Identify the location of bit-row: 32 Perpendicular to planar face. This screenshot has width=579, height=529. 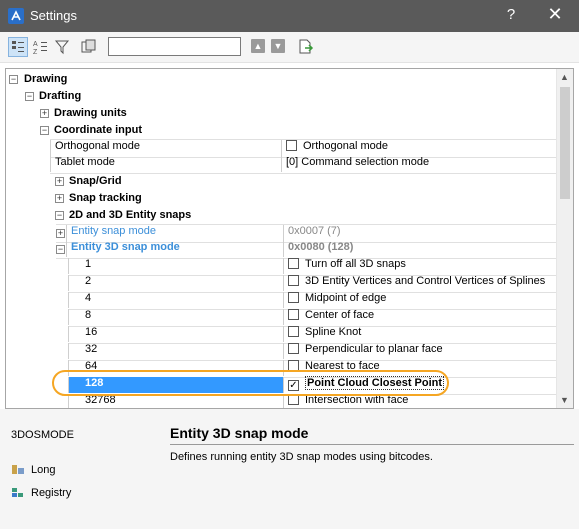
(312, 352).